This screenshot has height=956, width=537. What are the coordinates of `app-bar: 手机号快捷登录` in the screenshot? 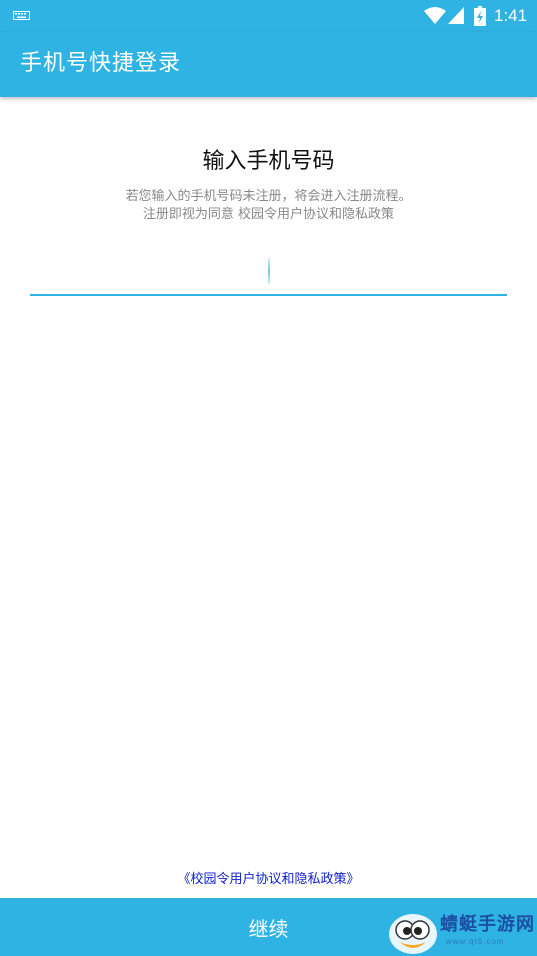 It's located at (268, 64).